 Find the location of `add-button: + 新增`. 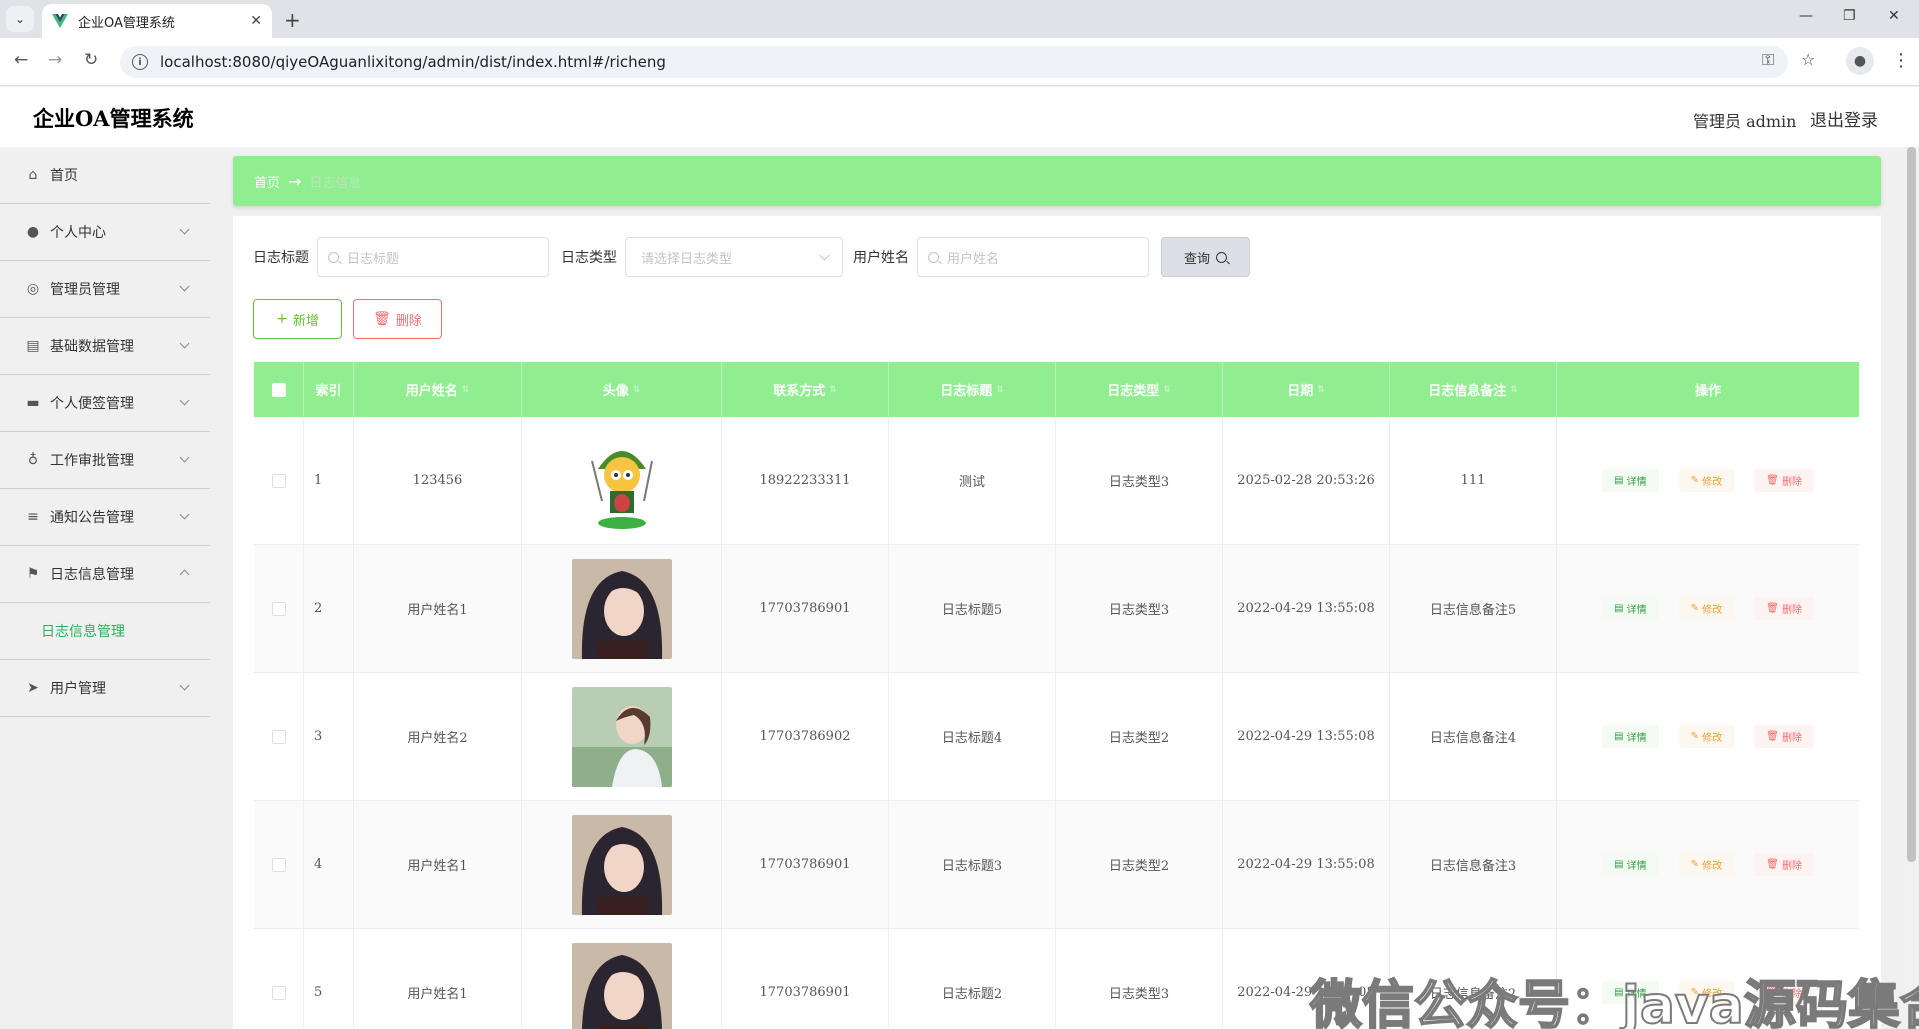

add-button: + 新增 is located at coordinates (297, 319).